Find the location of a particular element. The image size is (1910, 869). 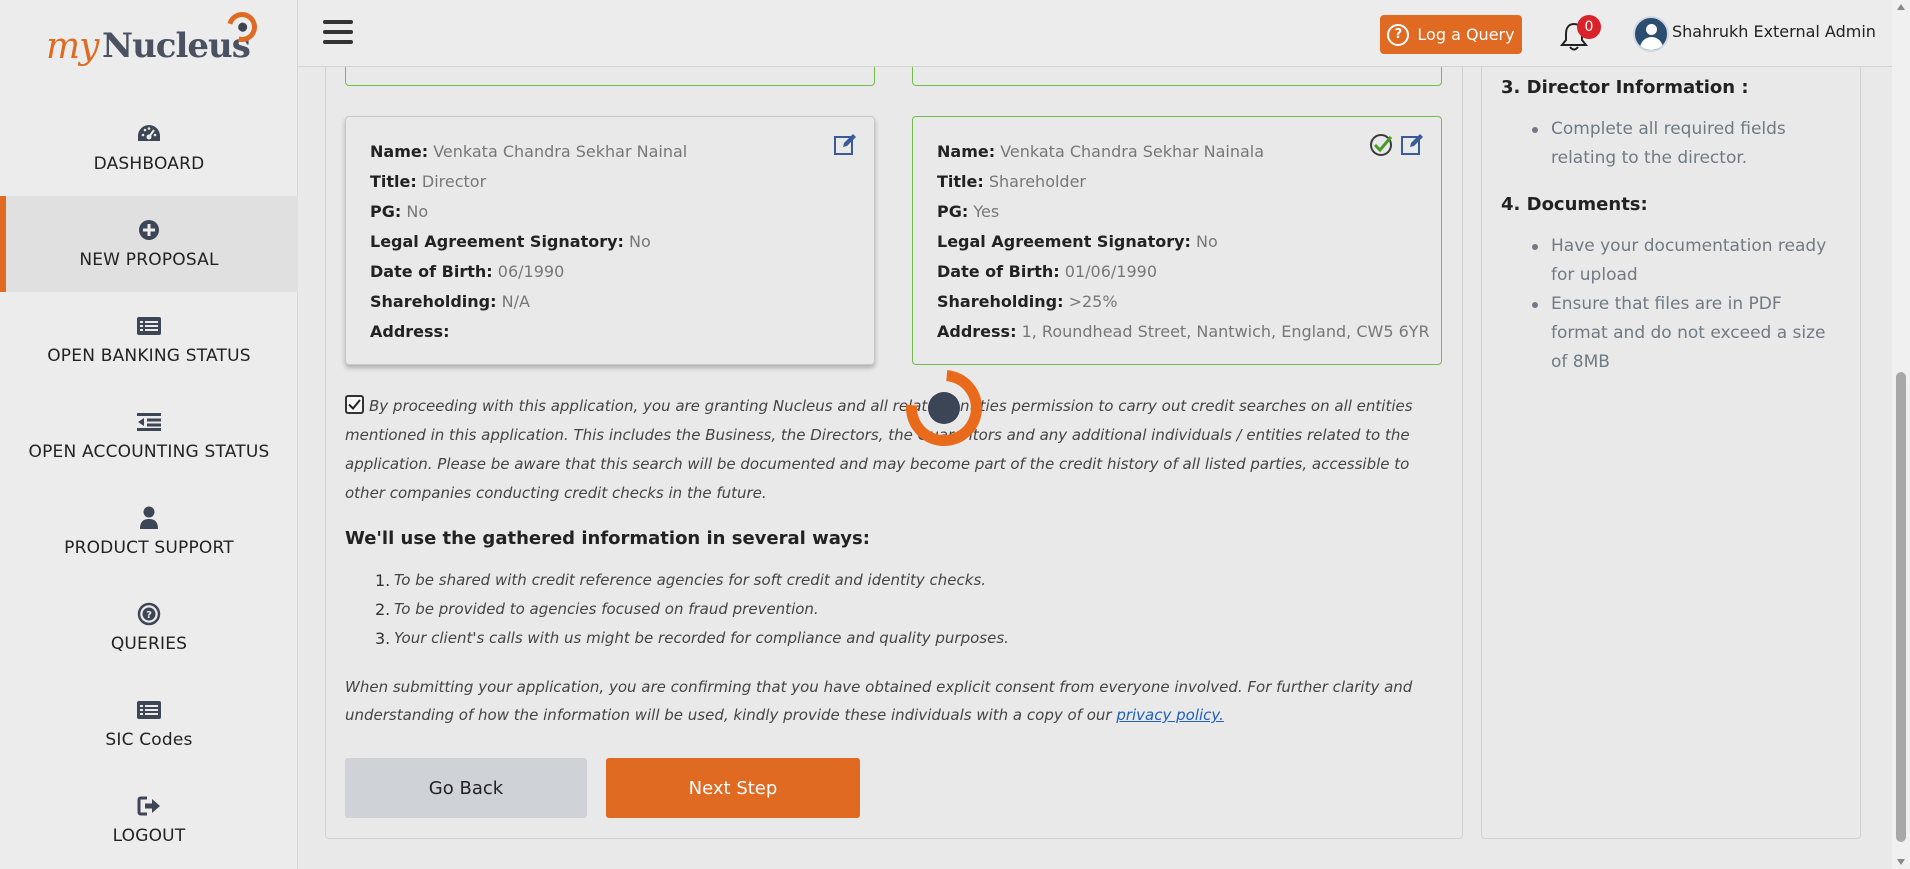

sidebar-item-label: NEW PROPOSAL is located at coordinates (149, 260).